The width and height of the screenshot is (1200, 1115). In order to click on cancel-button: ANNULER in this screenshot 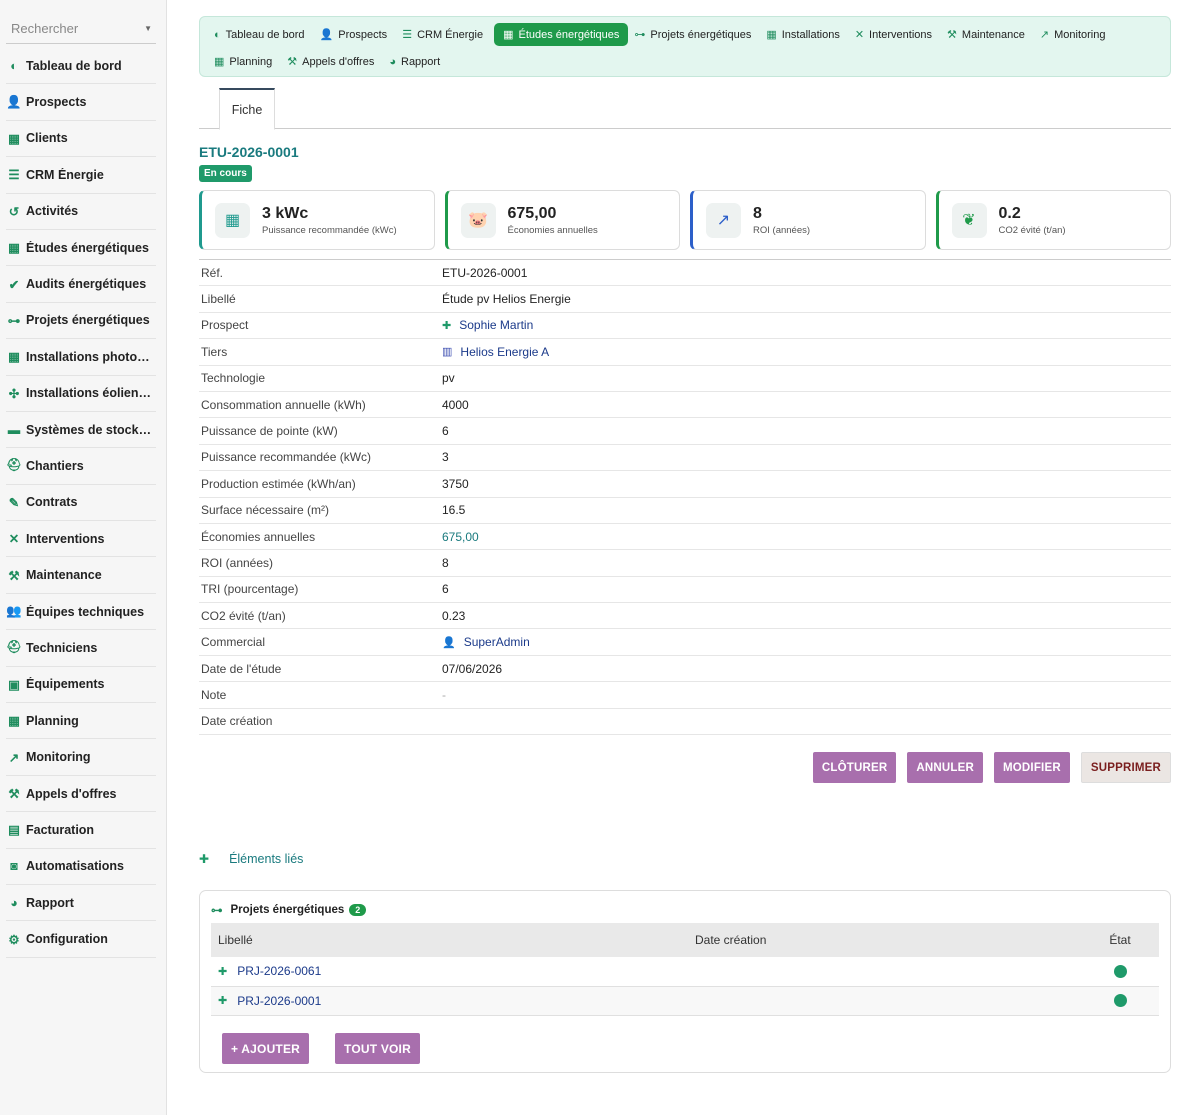, I will do `click(945, 767)`.